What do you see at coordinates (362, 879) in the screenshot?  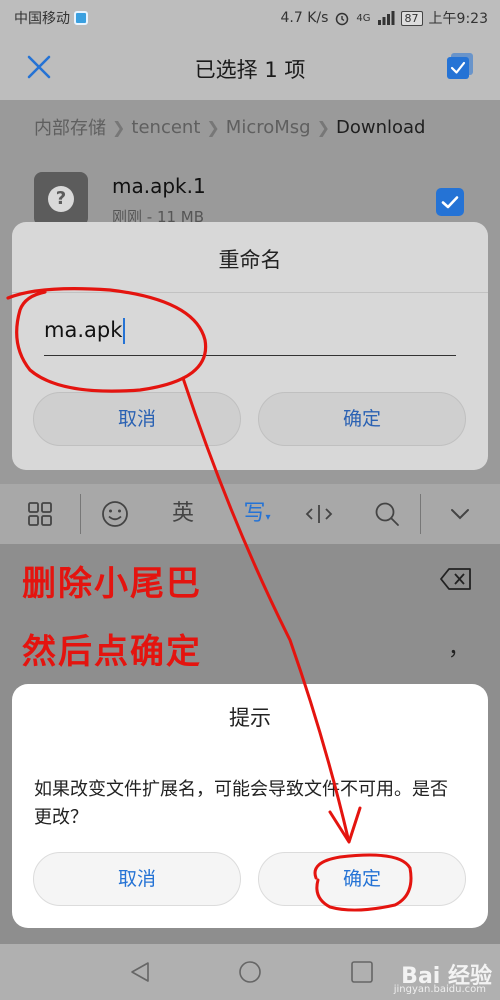 I see `prompt-confirm-button: 确定` at bounding box center [362, 879].